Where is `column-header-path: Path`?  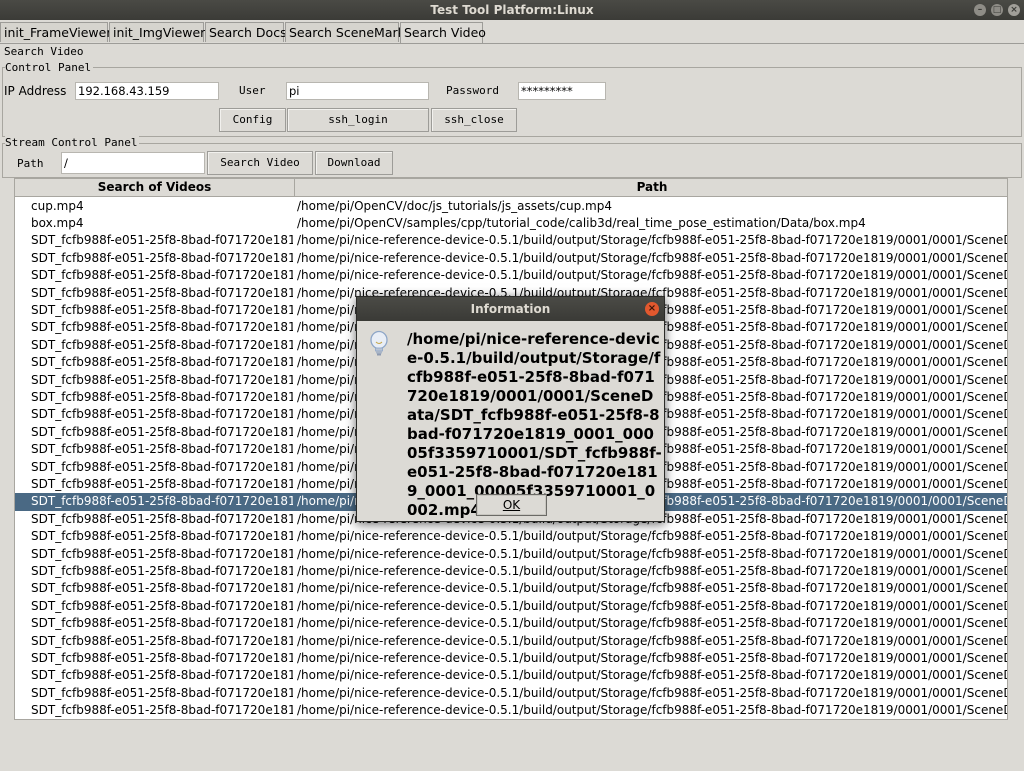
column-header-path: Path is located at coordinates (651, 187).